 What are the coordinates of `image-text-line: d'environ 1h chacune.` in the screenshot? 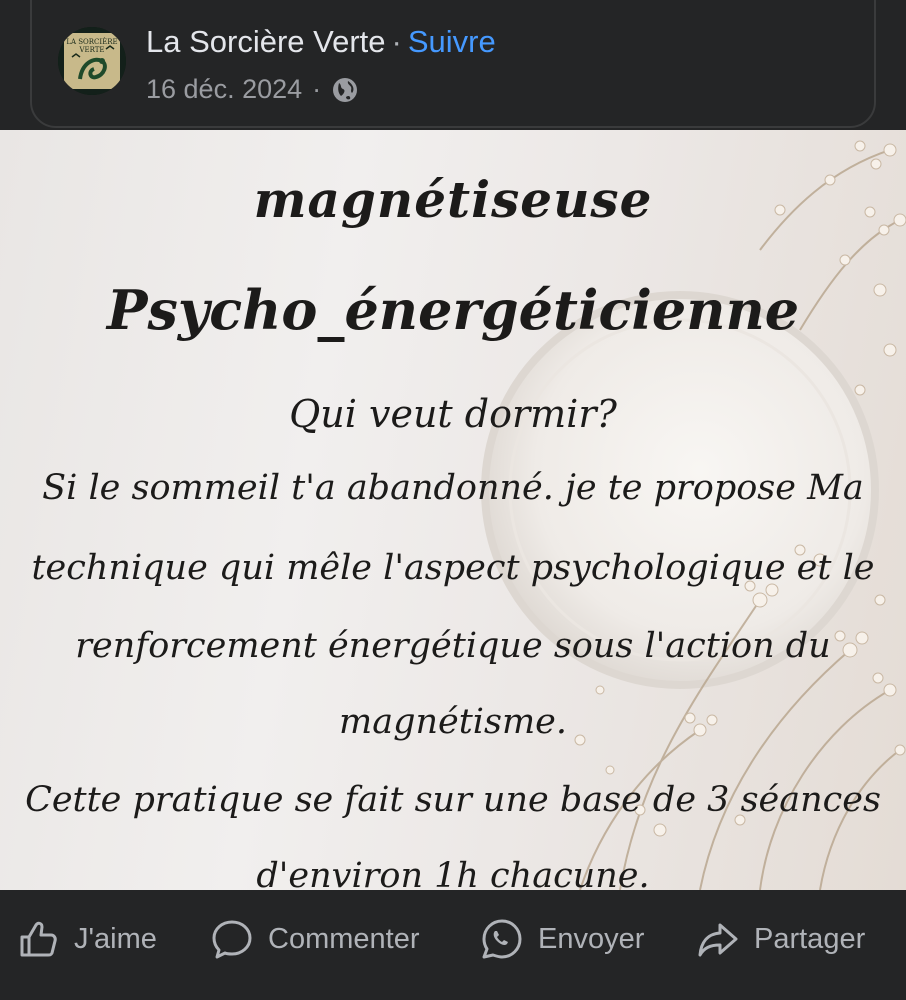 It's located at (453, 873).